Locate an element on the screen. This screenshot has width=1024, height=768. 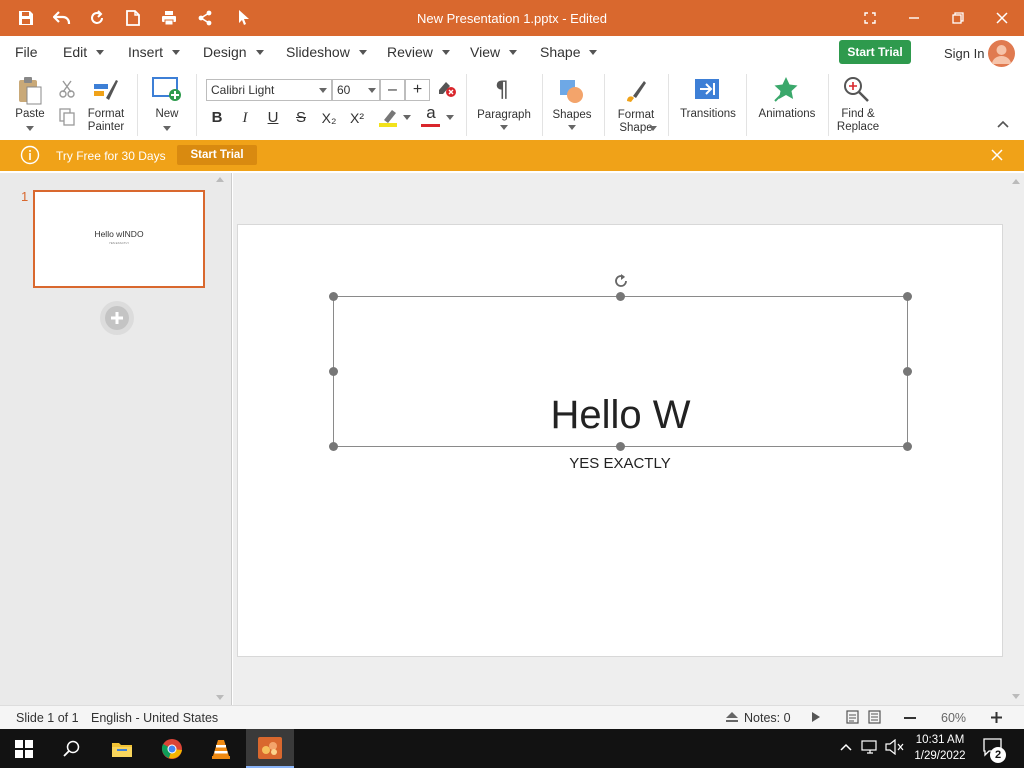
paragraph-label: Paragraph is located at coordinates (504, 115).